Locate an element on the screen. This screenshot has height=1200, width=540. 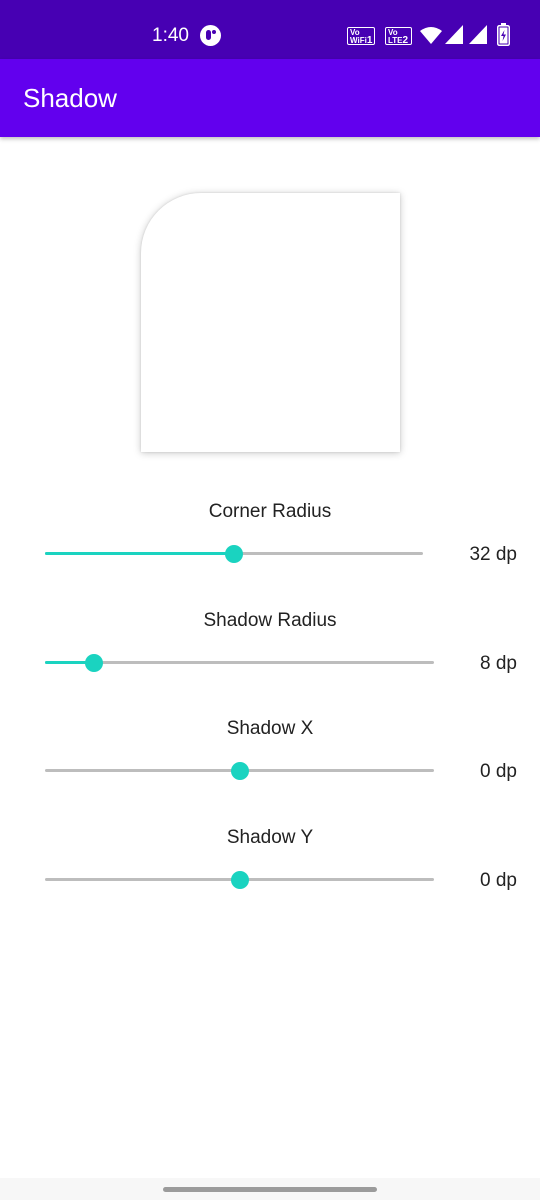
app-bar: Shadow is located at coordinates (270, 98).